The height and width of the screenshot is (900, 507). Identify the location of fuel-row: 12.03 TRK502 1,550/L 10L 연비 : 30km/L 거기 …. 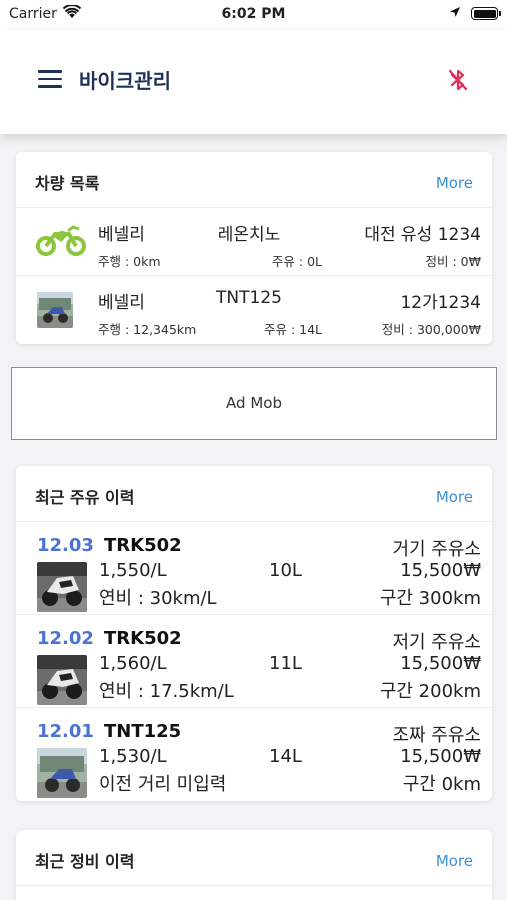
(254, 568).